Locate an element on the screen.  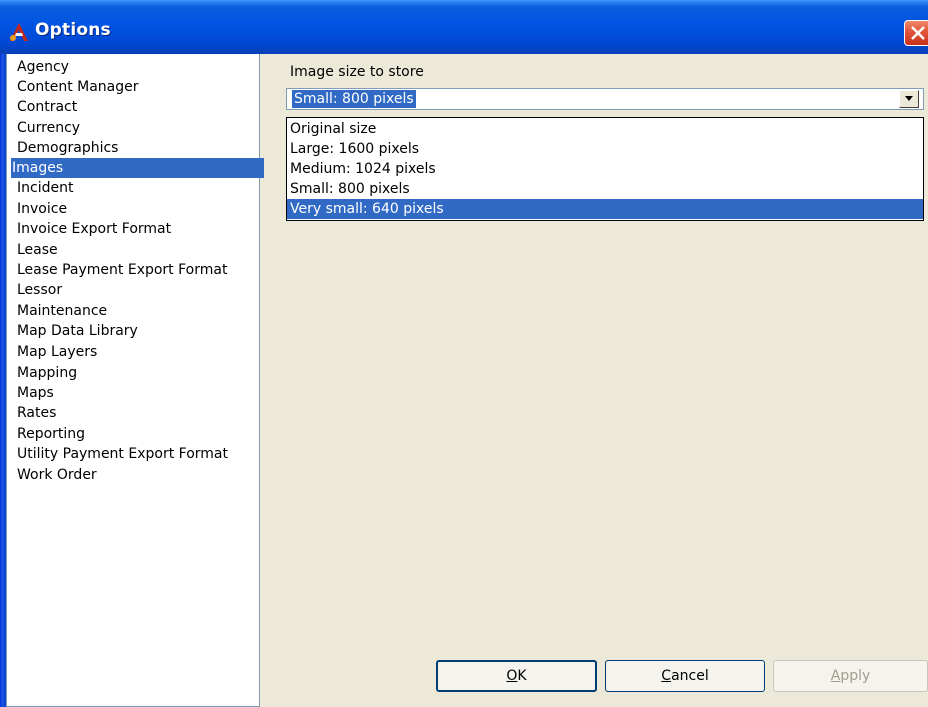
sidebar-item-images: Images is located at coordinates (137, 168).